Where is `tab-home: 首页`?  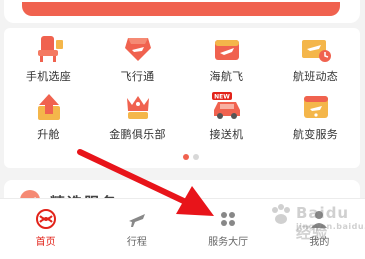
tab-home: 首页 is located at coordinates (45, 229).